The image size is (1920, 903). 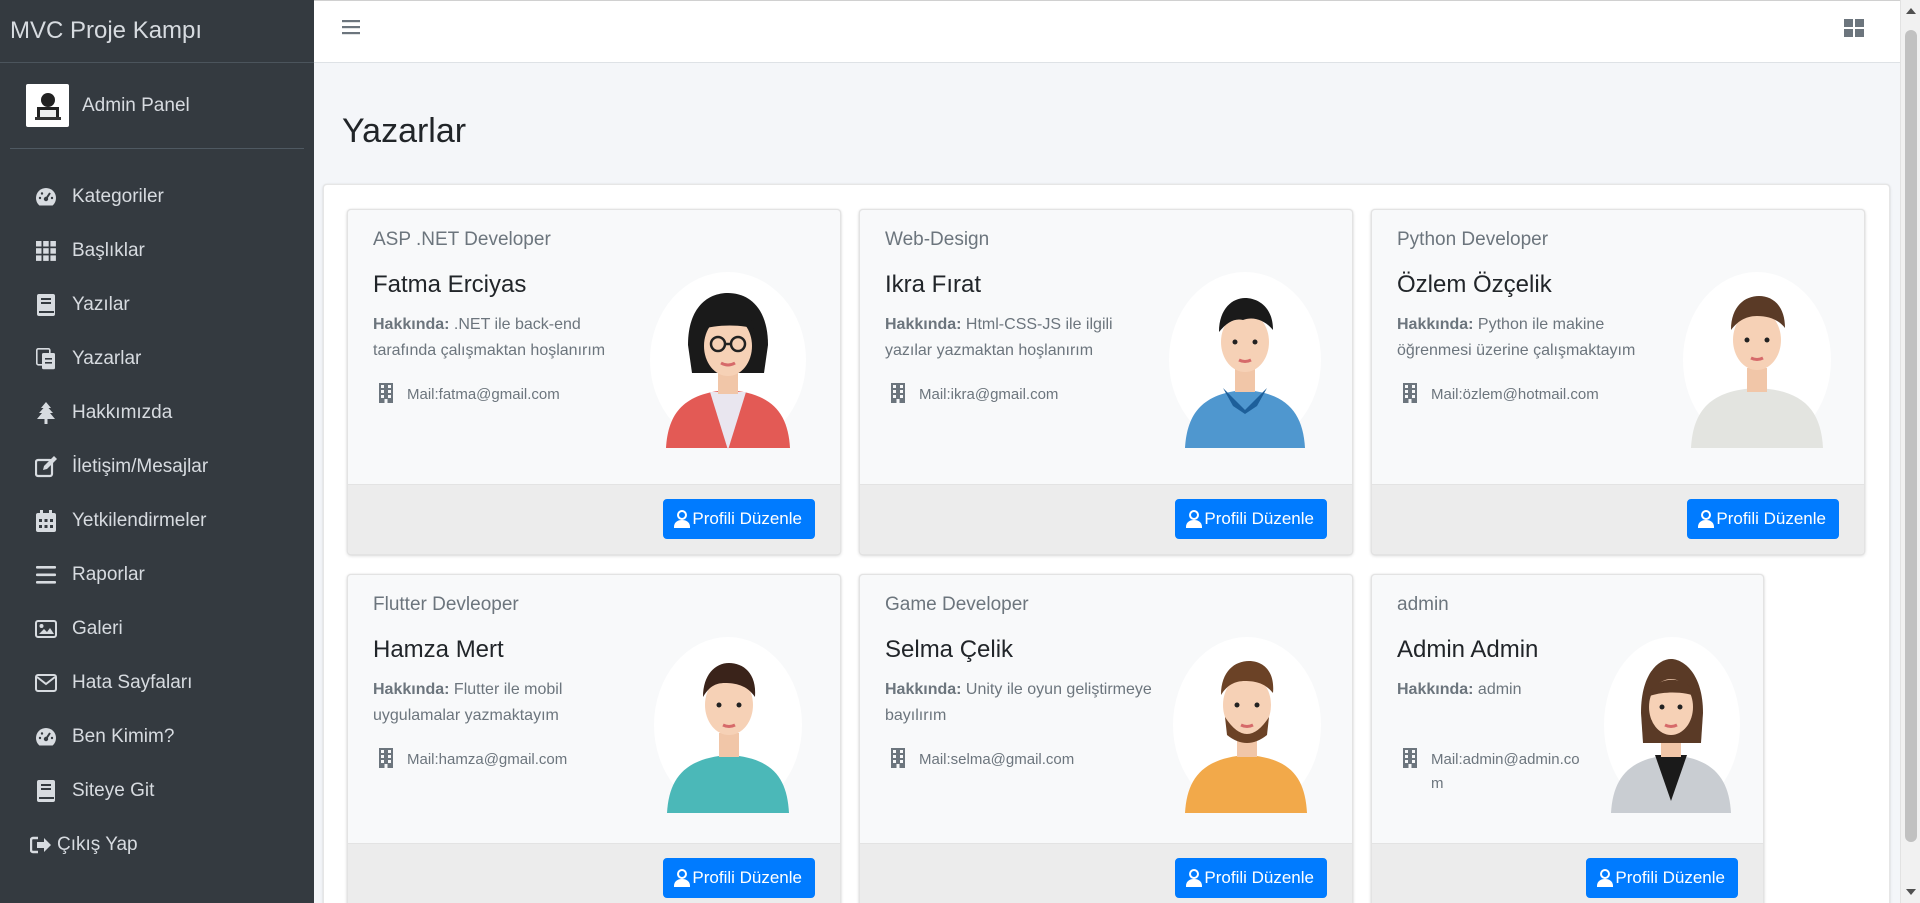 I want to click on user-panel: Admin Panel, so click(x=157, y=106).